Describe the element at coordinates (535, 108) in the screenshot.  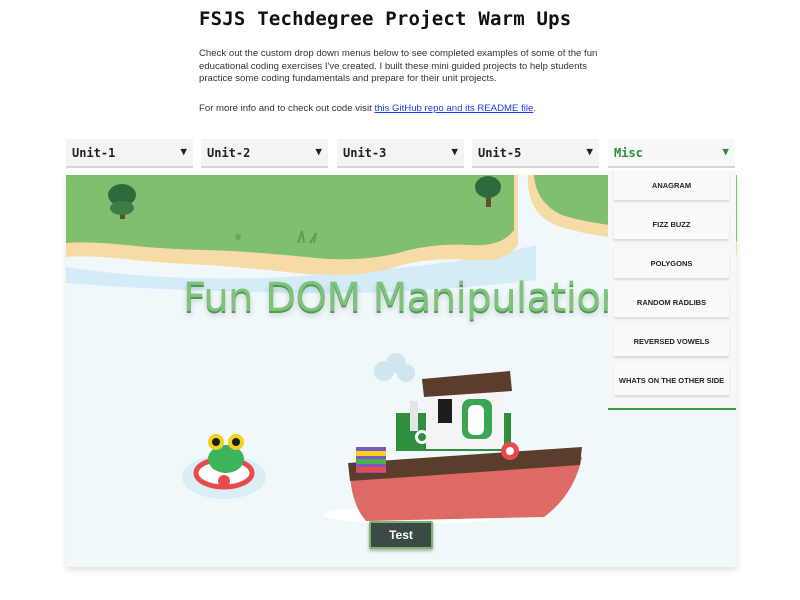
I see `info-suffix: .` at that location.